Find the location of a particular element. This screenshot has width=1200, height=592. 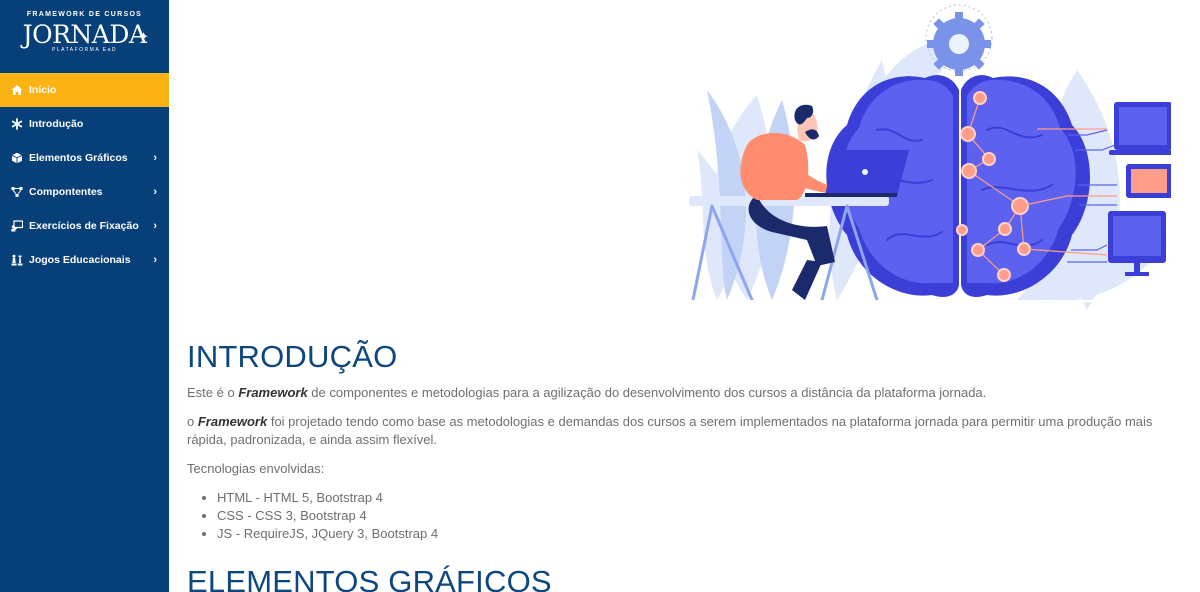

sidebar-item-label: Compontentes is located at coordinates (66, 192).